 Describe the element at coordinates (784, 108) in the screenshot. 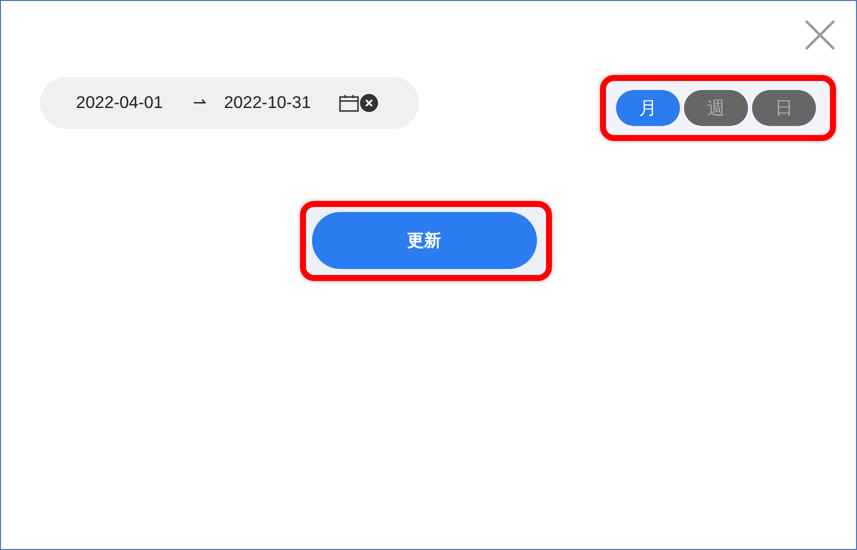

I see `period-tab: 日` at that location.